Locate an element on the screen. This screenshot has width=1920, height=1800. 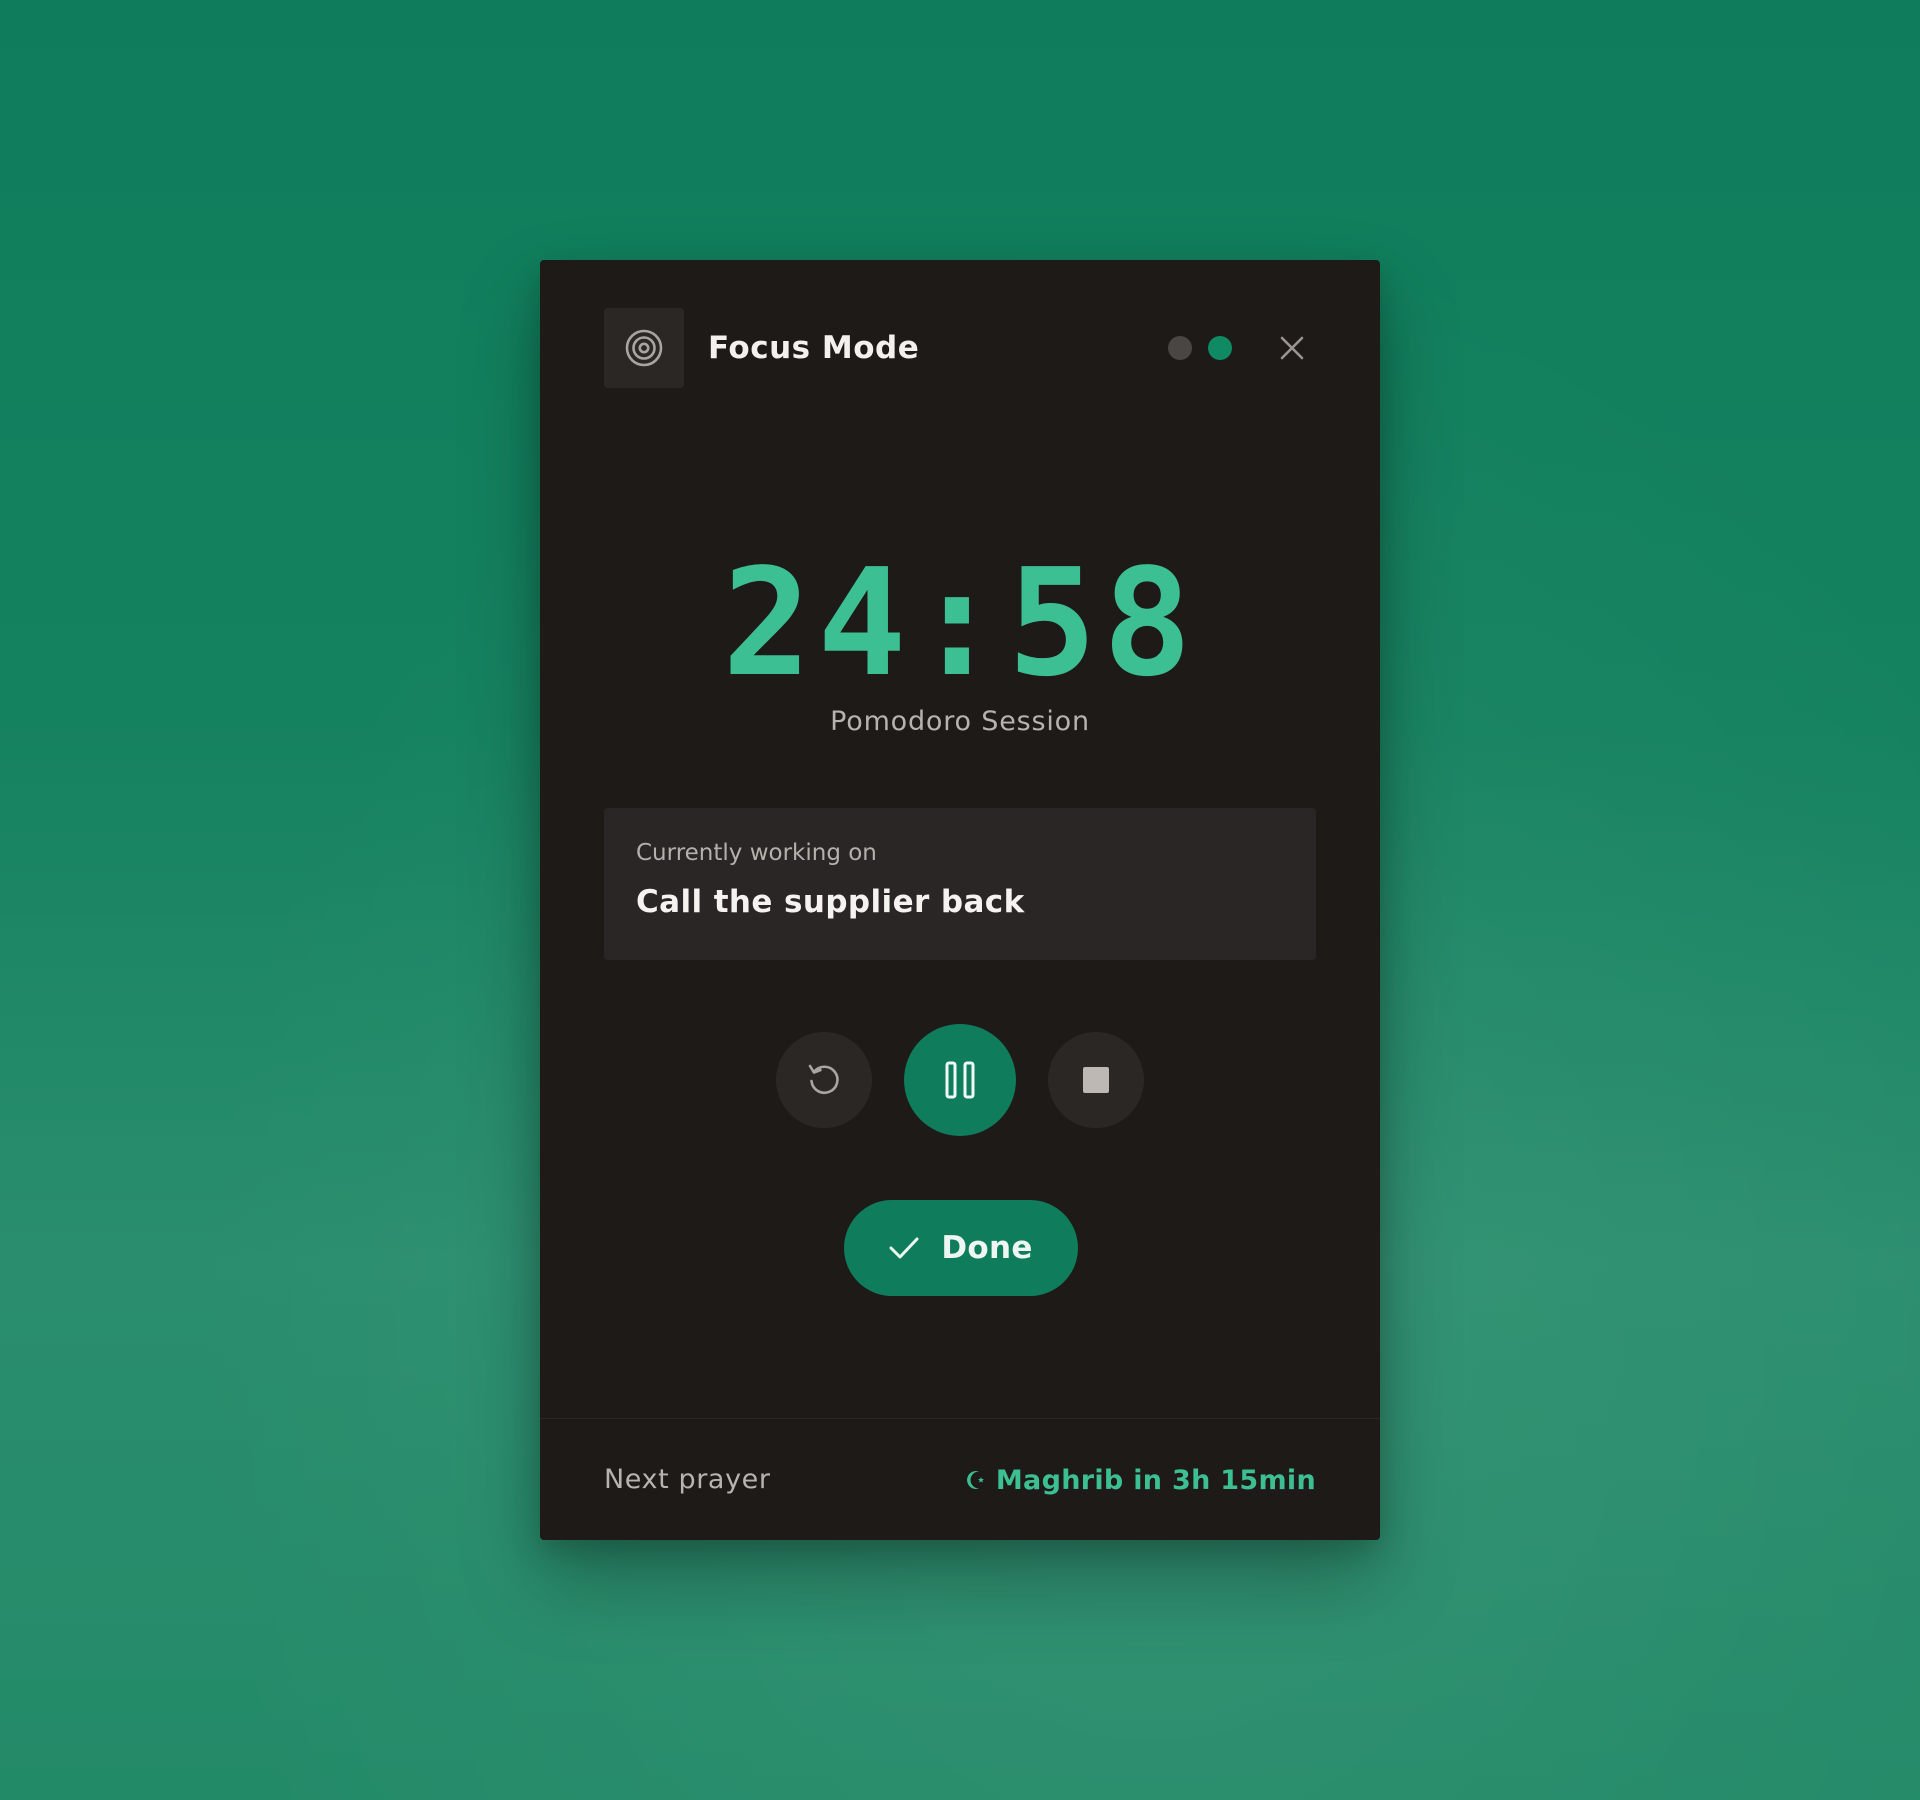
done-button: Done is located at coordinates (961, 1248).